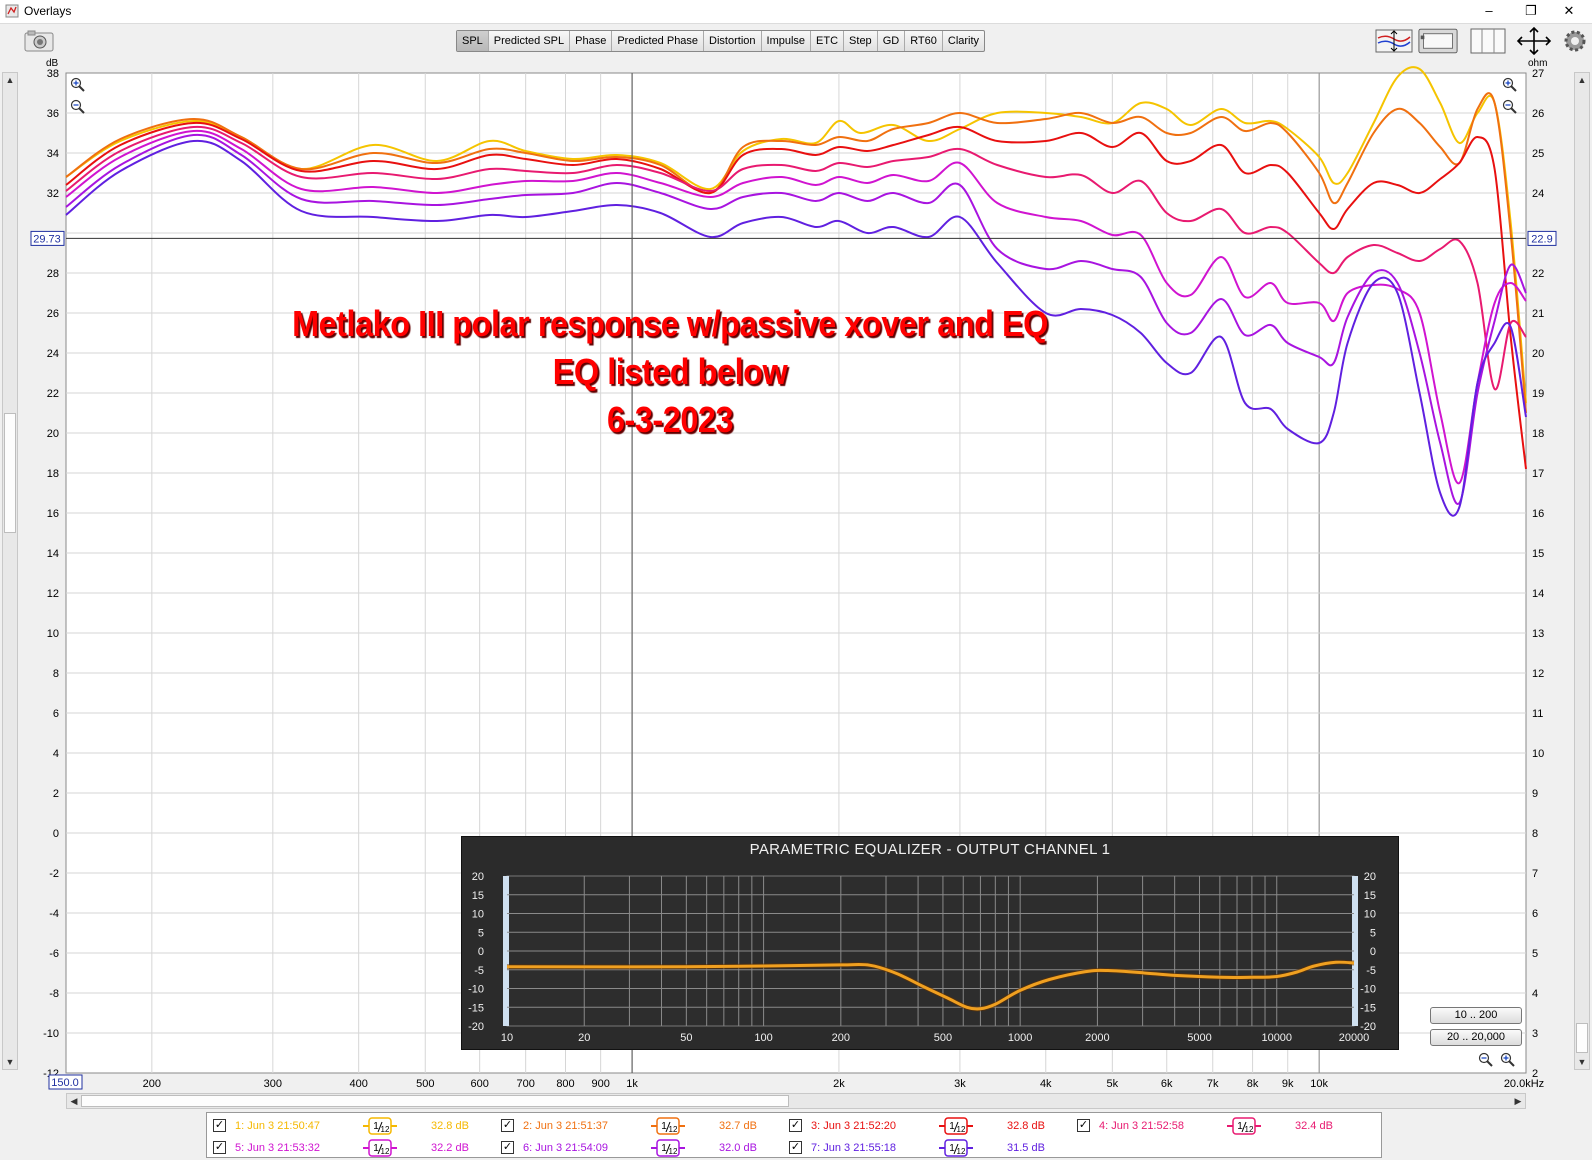 This screenshot has height=1160, width=1592. I want to click on tab-step: Step, so click(861, 41).